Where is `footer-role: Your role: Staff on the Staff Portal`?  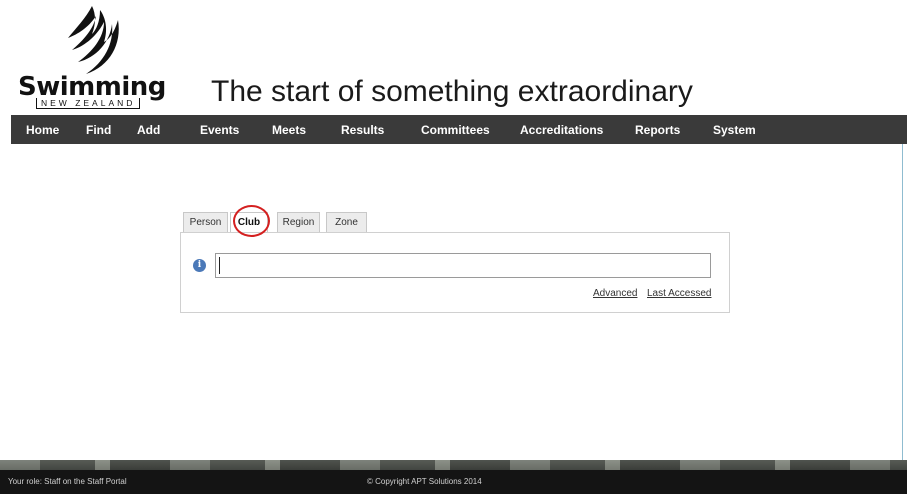
footer-role: Your role: Staff on the Staff Portal is located at coordinates (67, 481).